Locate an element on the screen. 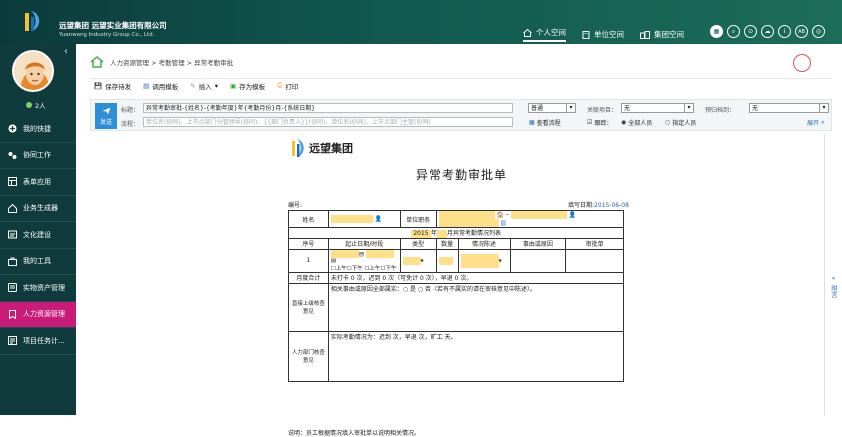 The height and width of the screenshot is (437, 842). approval-cell is located at coordinates (594, 260).